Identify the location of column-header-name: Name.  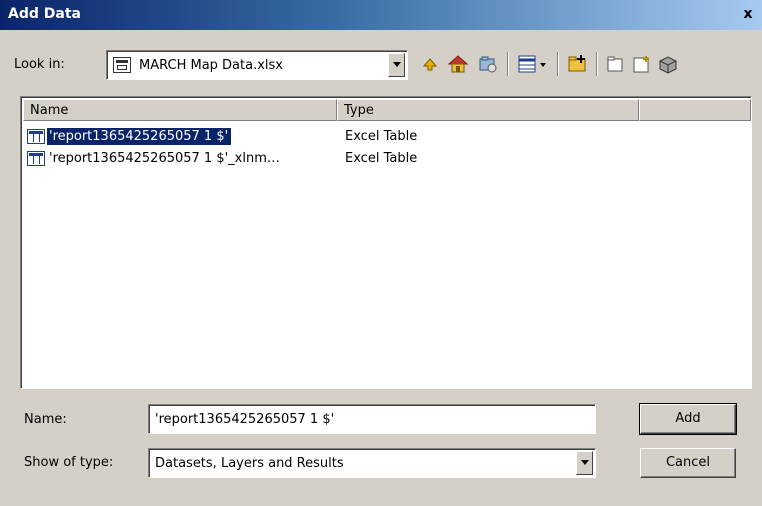
(180, 110).